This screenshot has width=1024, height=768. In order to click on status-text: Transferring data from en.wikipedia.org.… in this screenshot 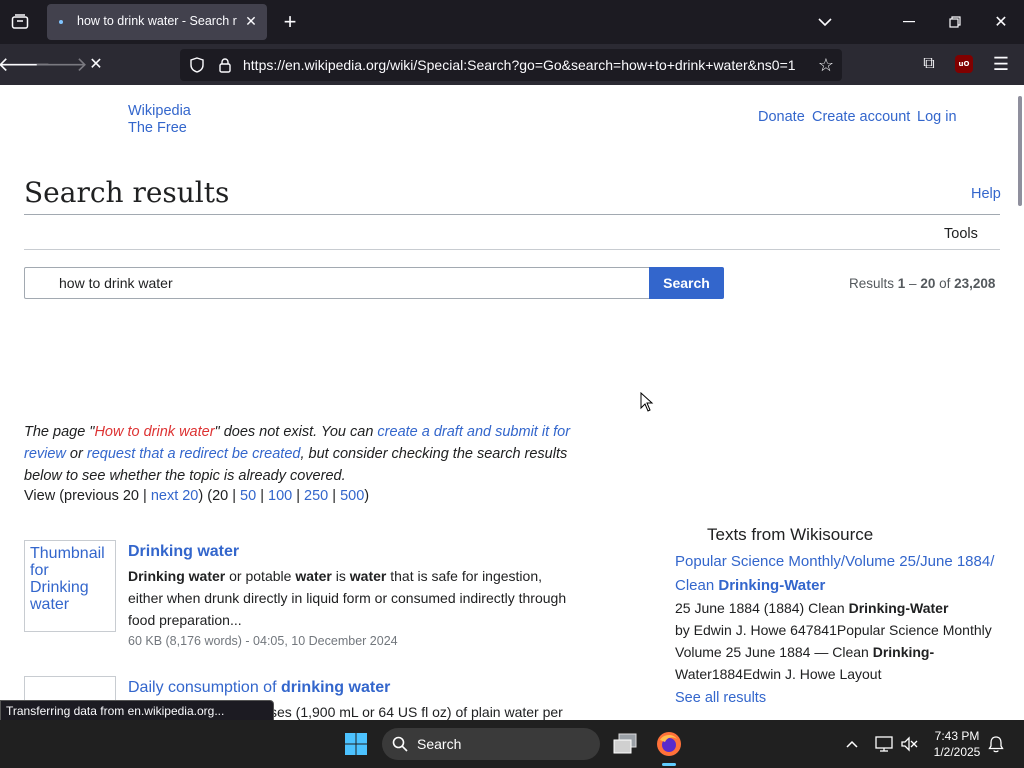, I will do `click(115, 711)`.